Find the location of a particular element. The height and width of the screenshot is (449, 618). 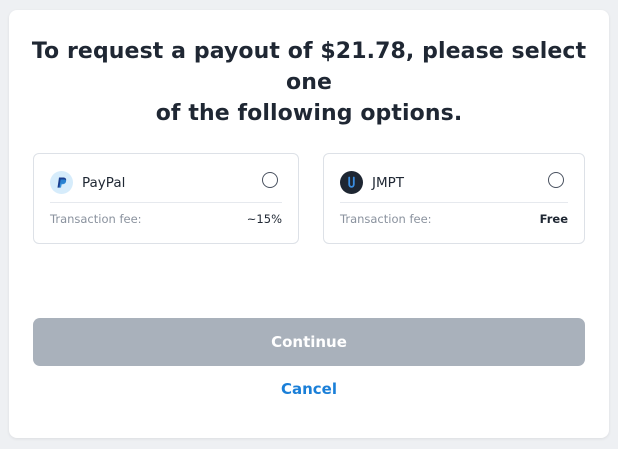

cancel-link: Cancel is located at coordinates (309, 389).